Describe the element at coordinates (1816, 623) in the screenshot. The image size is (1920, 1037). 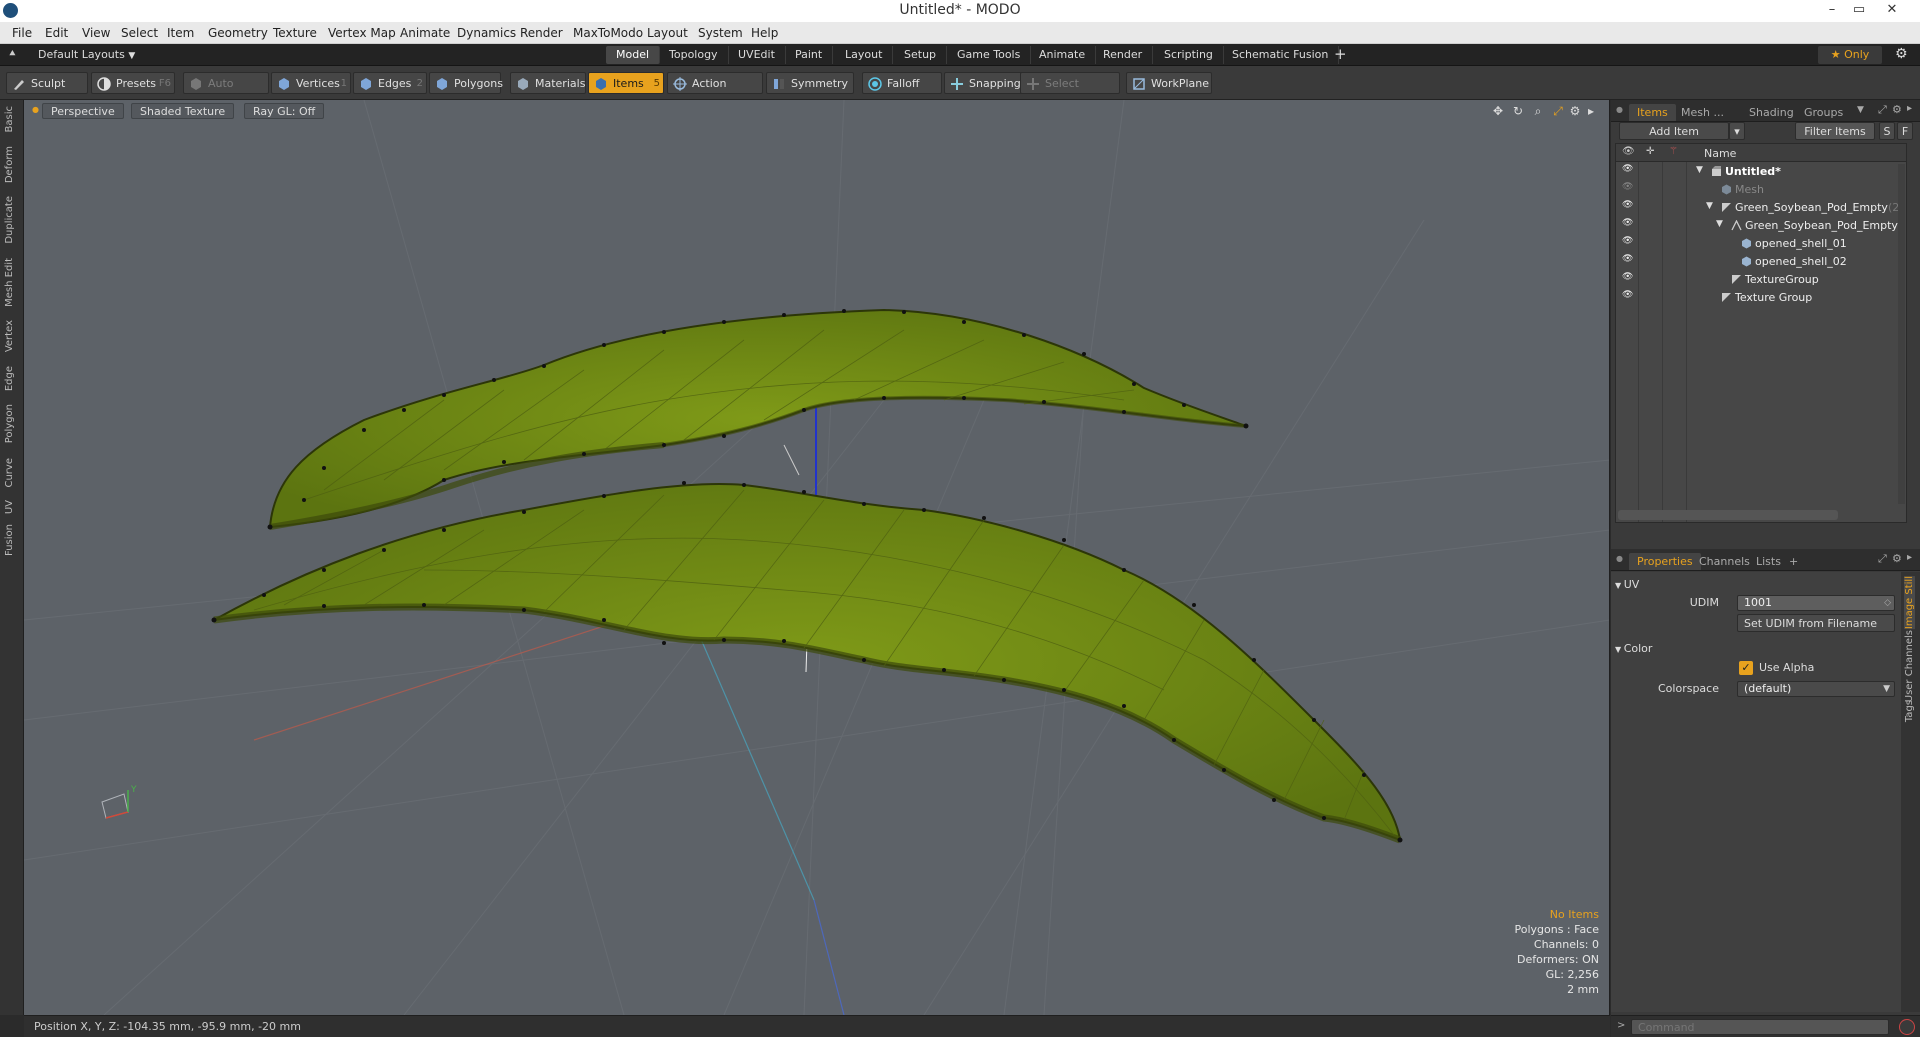
I see `set-udim-button: Set UDIM from Filename` at that location.